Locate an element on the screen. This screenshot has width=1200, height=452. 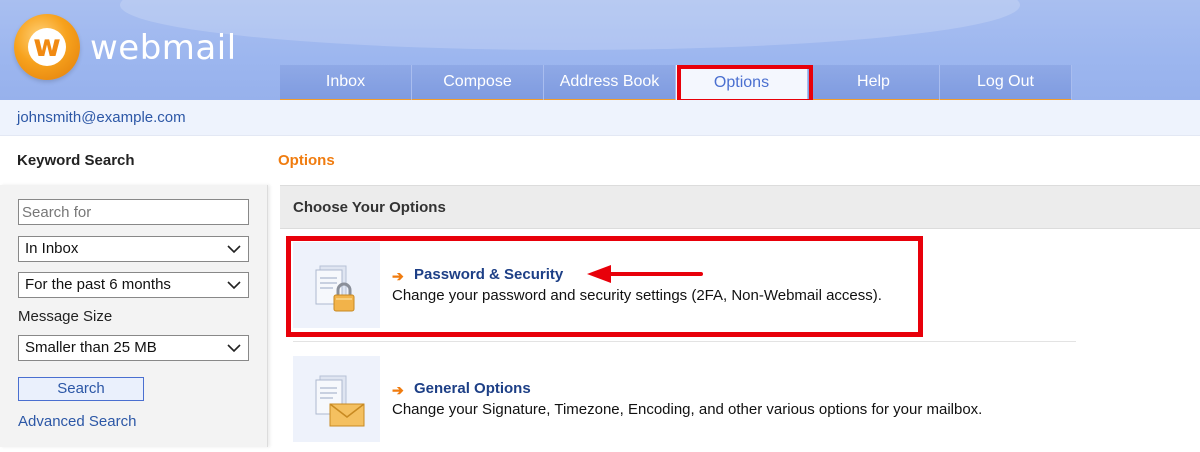
red-annotation-arrow-icon is located at coordinates (645, 274).